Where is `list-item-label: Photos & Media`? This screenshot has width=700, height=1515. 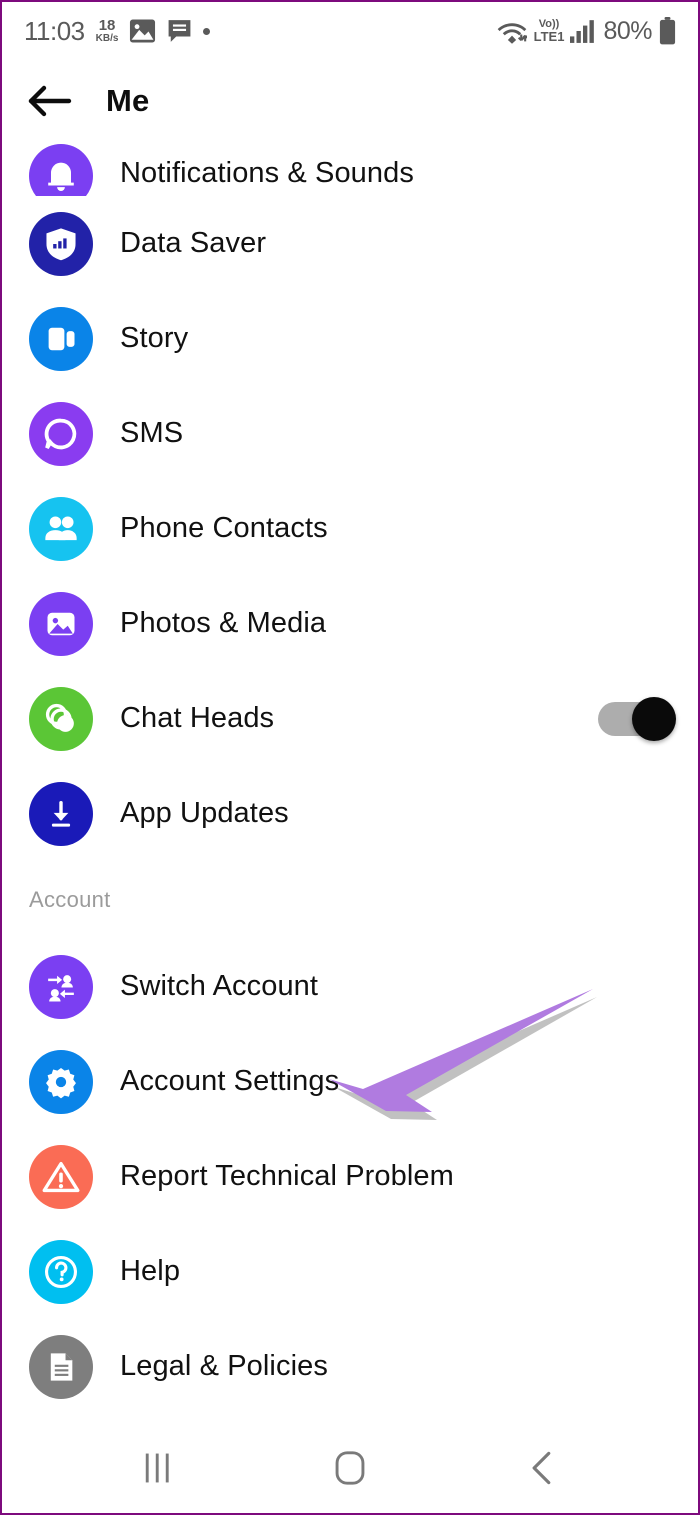 list-item-label: Photos & Media is located at coordinates (223, 623).